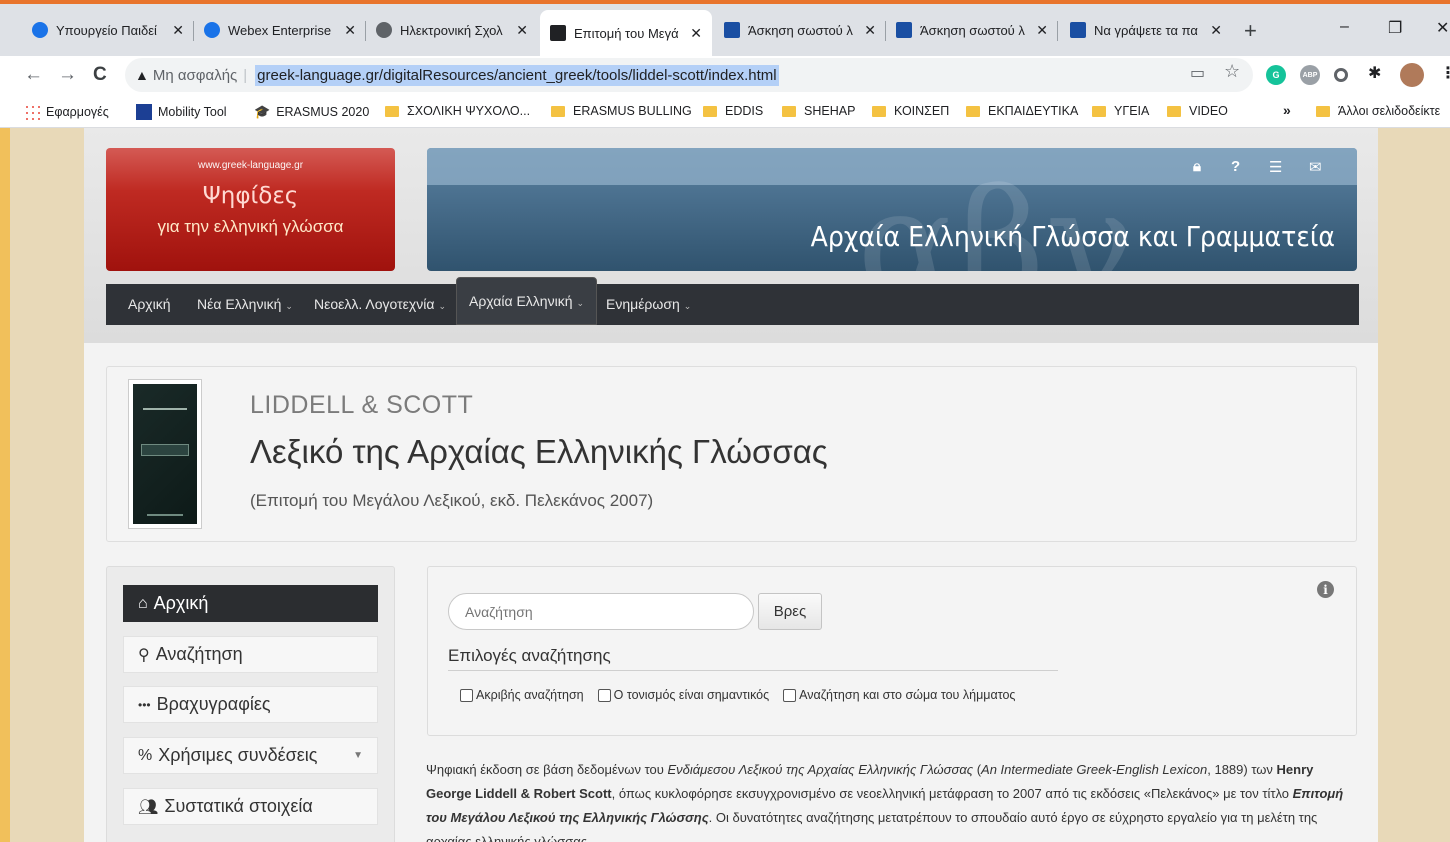  Describe the element at coordinates (1389, 111) in the screenshot. I see `bookmark-label: Άλλοι σελιδοδείκτε` at that location.